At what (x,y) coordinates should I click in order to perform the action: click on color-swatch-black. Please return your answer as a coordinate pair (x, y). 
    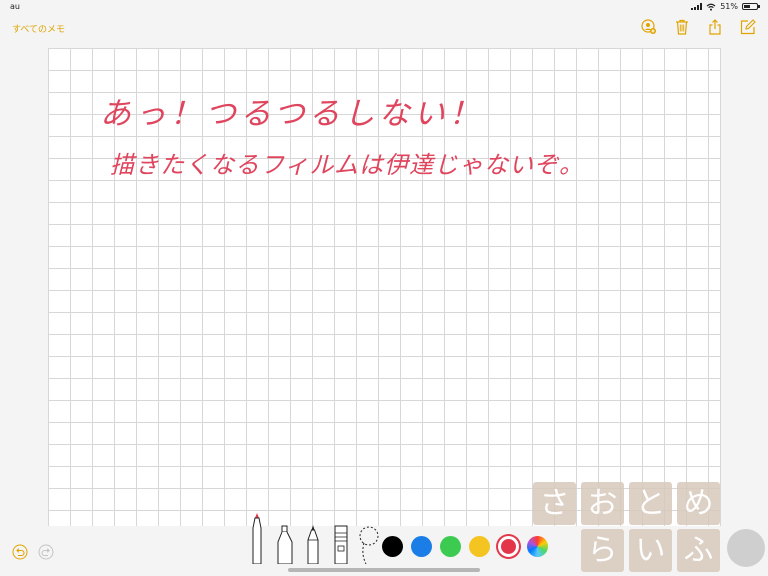
    Looking at the image, I should click on (392, 546).